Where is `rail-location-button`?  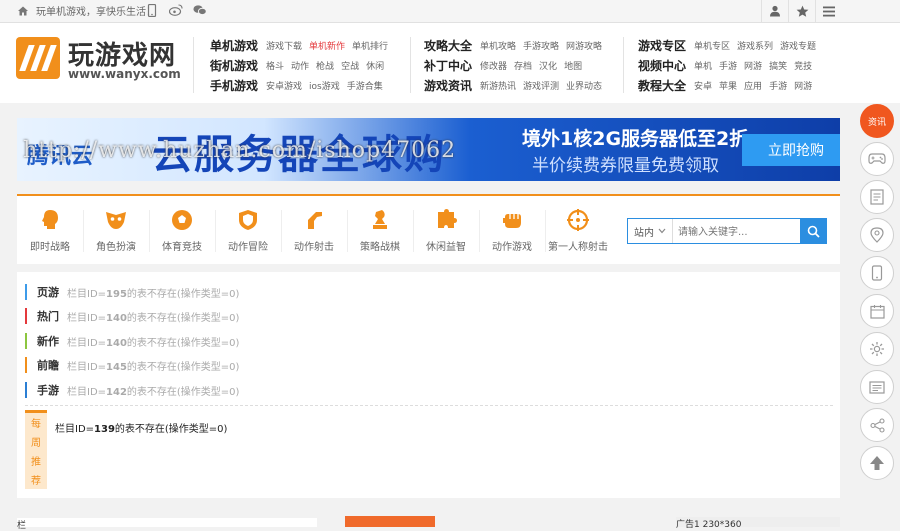
rail-location-button is located at coordinates (877, 235).